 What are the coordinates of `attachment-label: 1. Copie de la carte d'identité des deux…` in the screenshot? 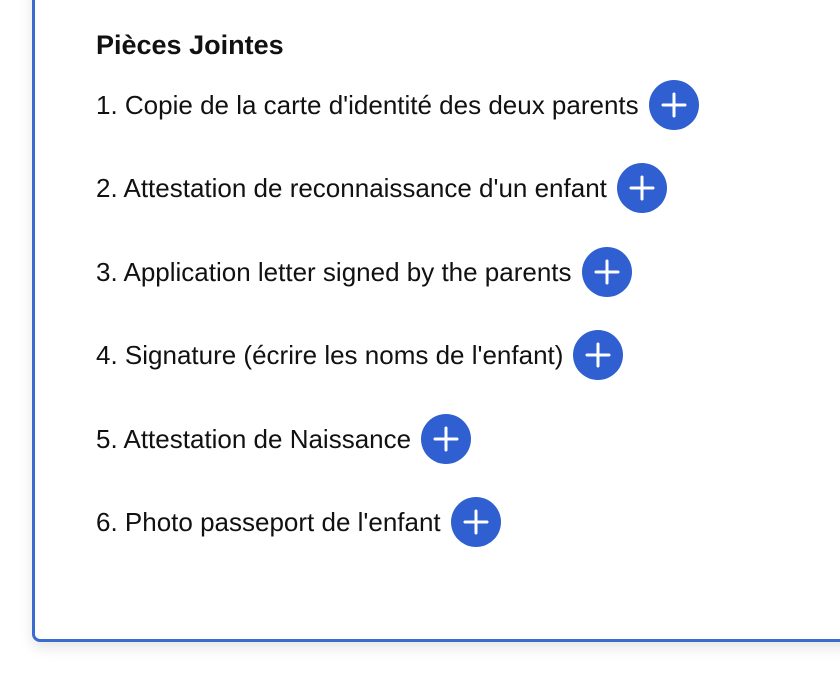 It's located at (367, 105).